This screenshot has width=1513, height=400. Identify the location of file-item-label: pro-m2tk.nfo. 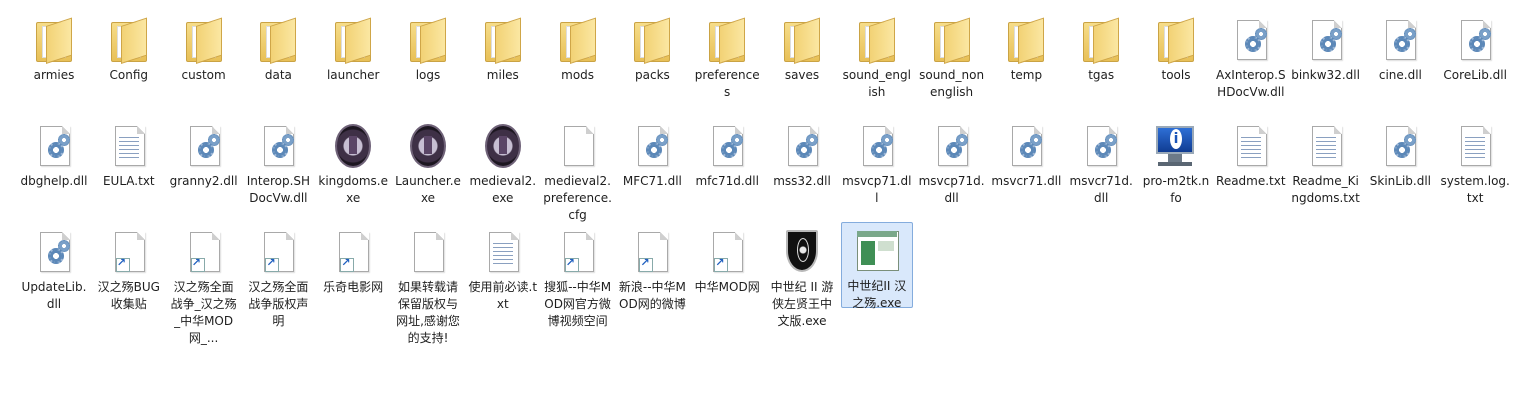
(1176, 189).